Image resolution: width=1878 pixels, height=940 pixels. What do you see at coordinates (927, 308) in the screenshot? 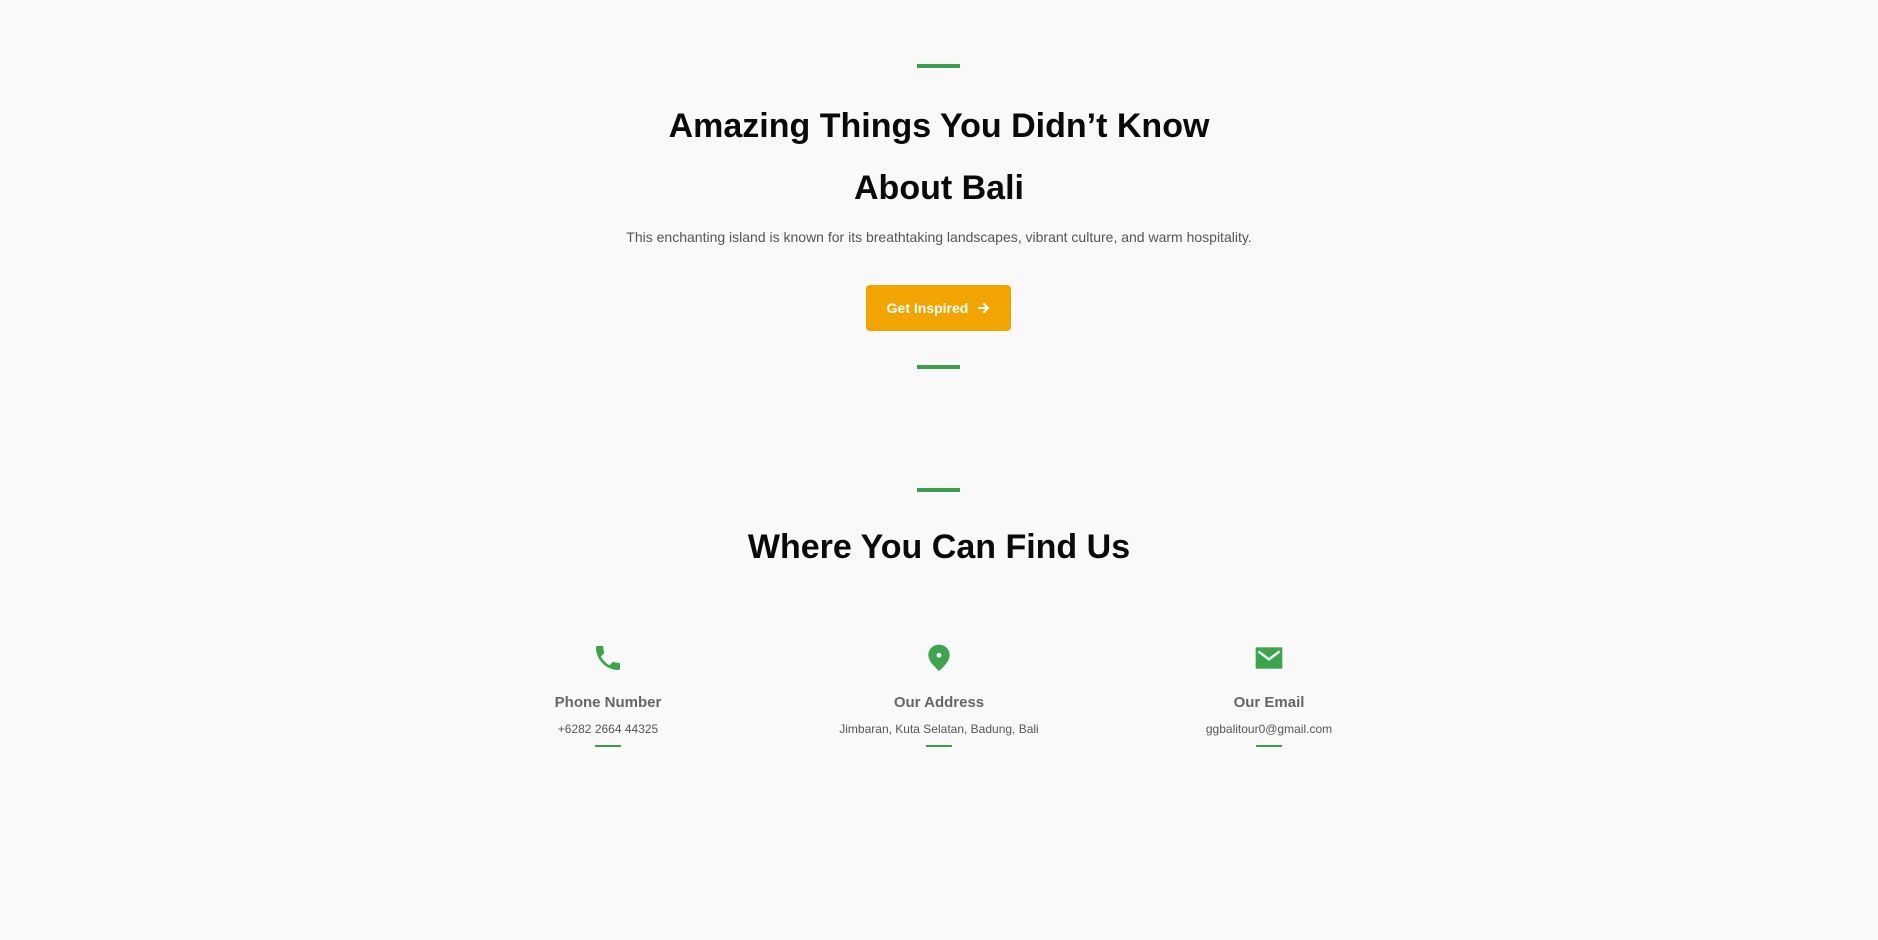
I see `get-inspired-label: Get Inspired` at bounding box center [927, 308].